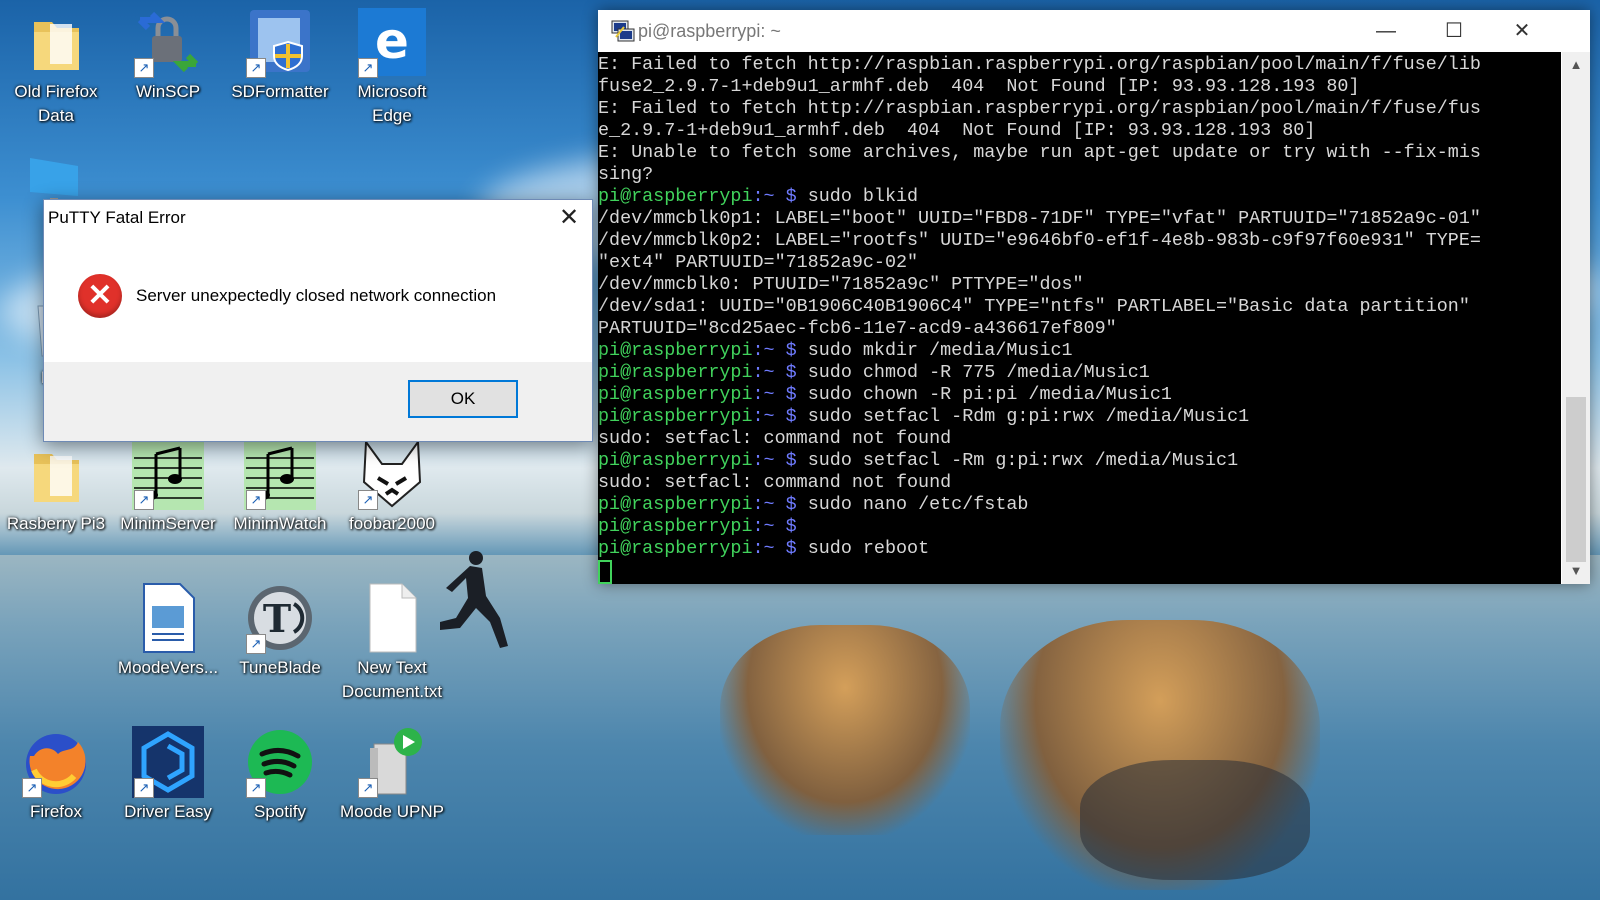  I want to click on maximize-button: ☐, so click(1454, 31).